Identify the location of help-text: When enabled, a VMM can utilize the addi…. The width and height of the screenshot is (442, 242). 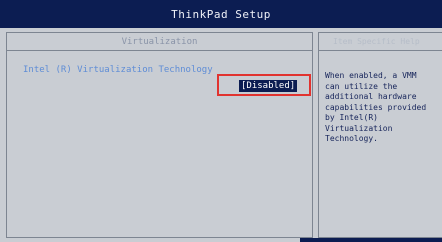
(376, 107).